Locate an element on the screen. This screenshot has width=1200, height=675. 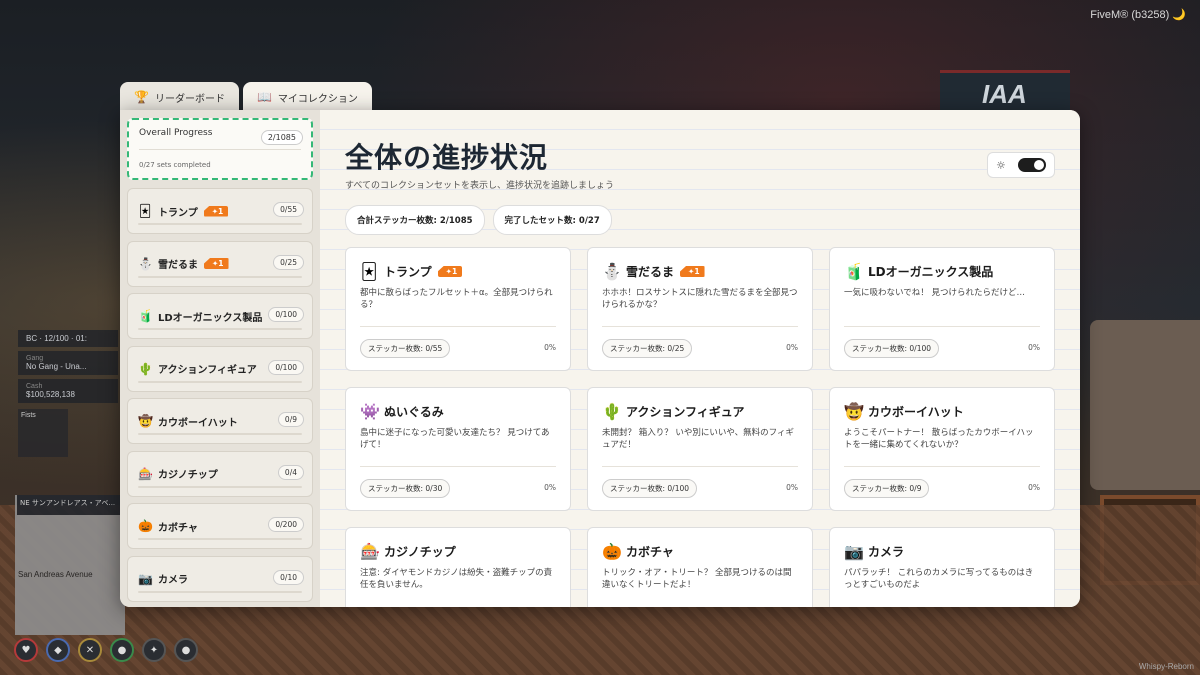
card-header: 📷 カメラ is located at coordinates (942, 551).